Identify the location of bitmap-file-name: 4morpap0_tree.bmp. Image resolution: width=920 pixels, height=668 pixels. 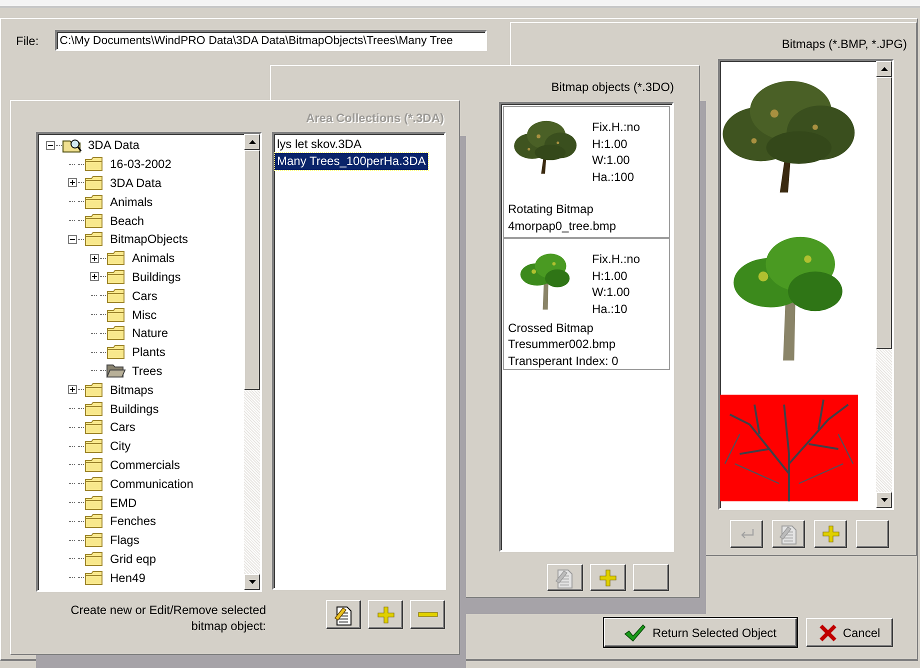
(563, 226).